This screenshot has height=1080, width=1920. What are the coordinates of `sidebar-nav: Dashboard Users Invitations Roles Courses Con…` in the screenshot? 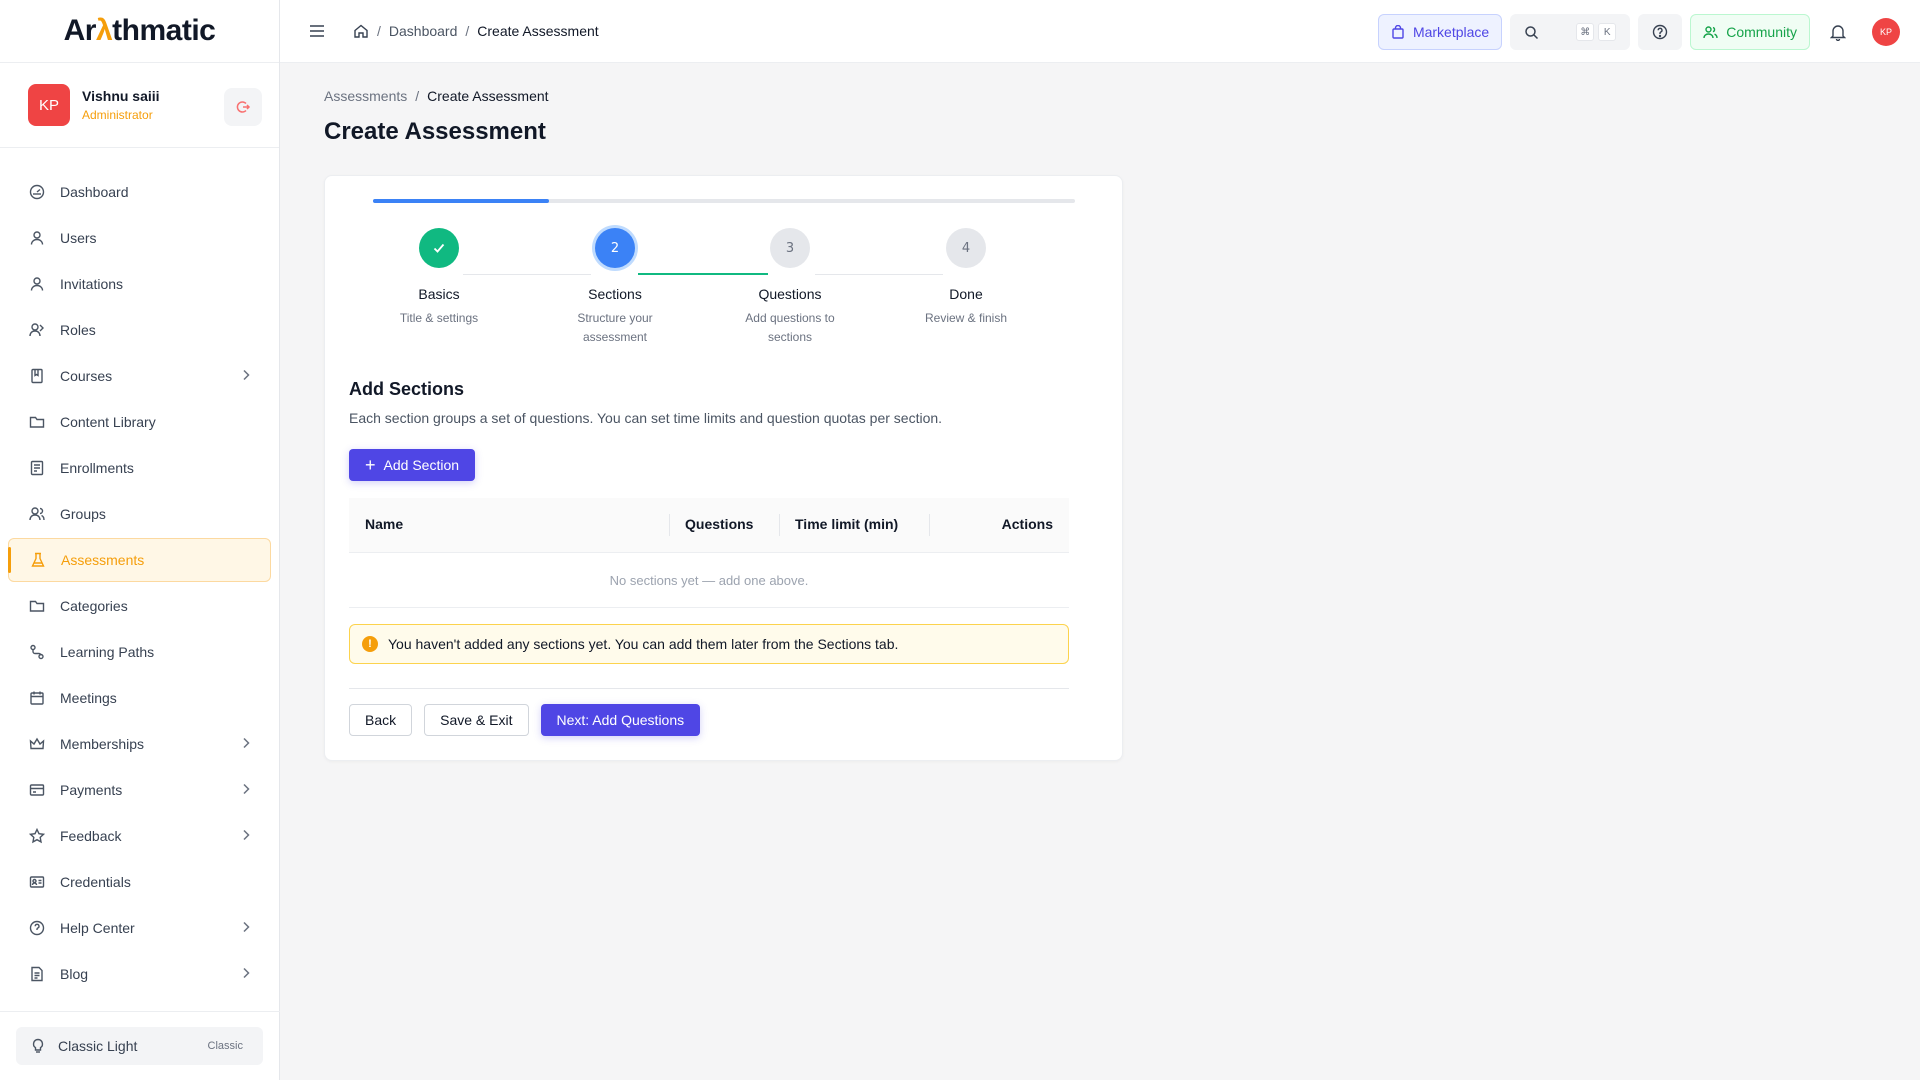 It's located at (139, 572).